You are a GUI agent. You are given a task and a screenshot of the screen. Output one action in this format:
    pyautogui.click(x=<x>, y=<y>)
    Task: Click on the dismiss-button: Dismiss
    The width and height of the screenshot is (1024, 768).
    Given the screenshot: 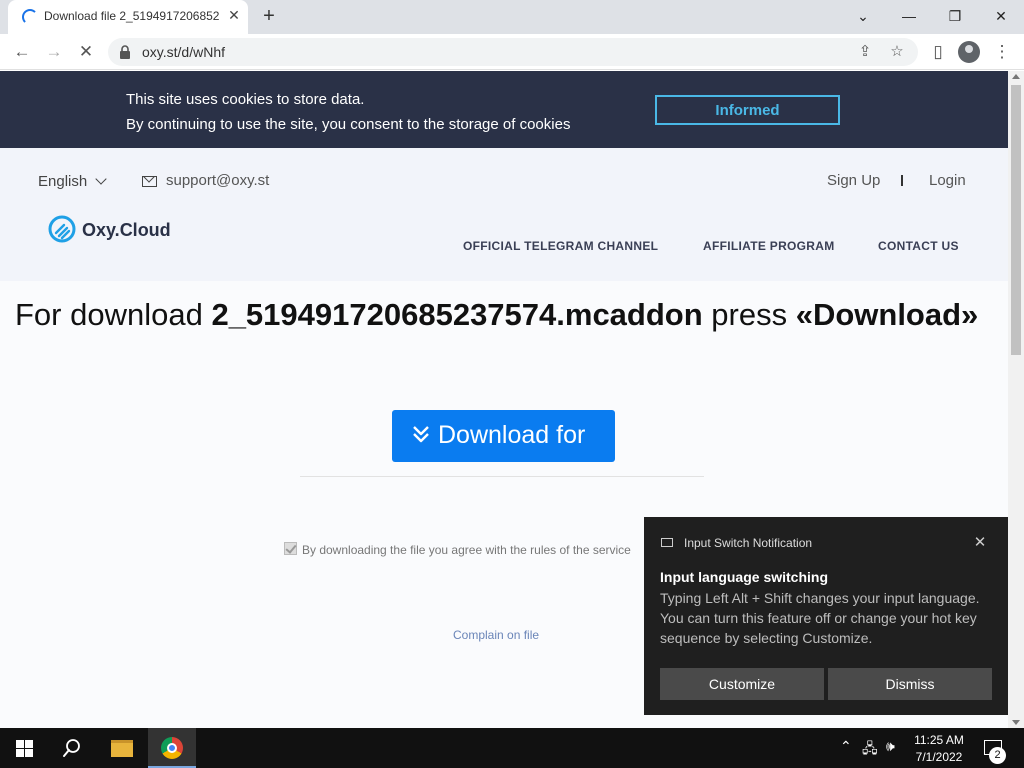 What is the action you would take?
    pyautogui.click(x=910, y=684)
    